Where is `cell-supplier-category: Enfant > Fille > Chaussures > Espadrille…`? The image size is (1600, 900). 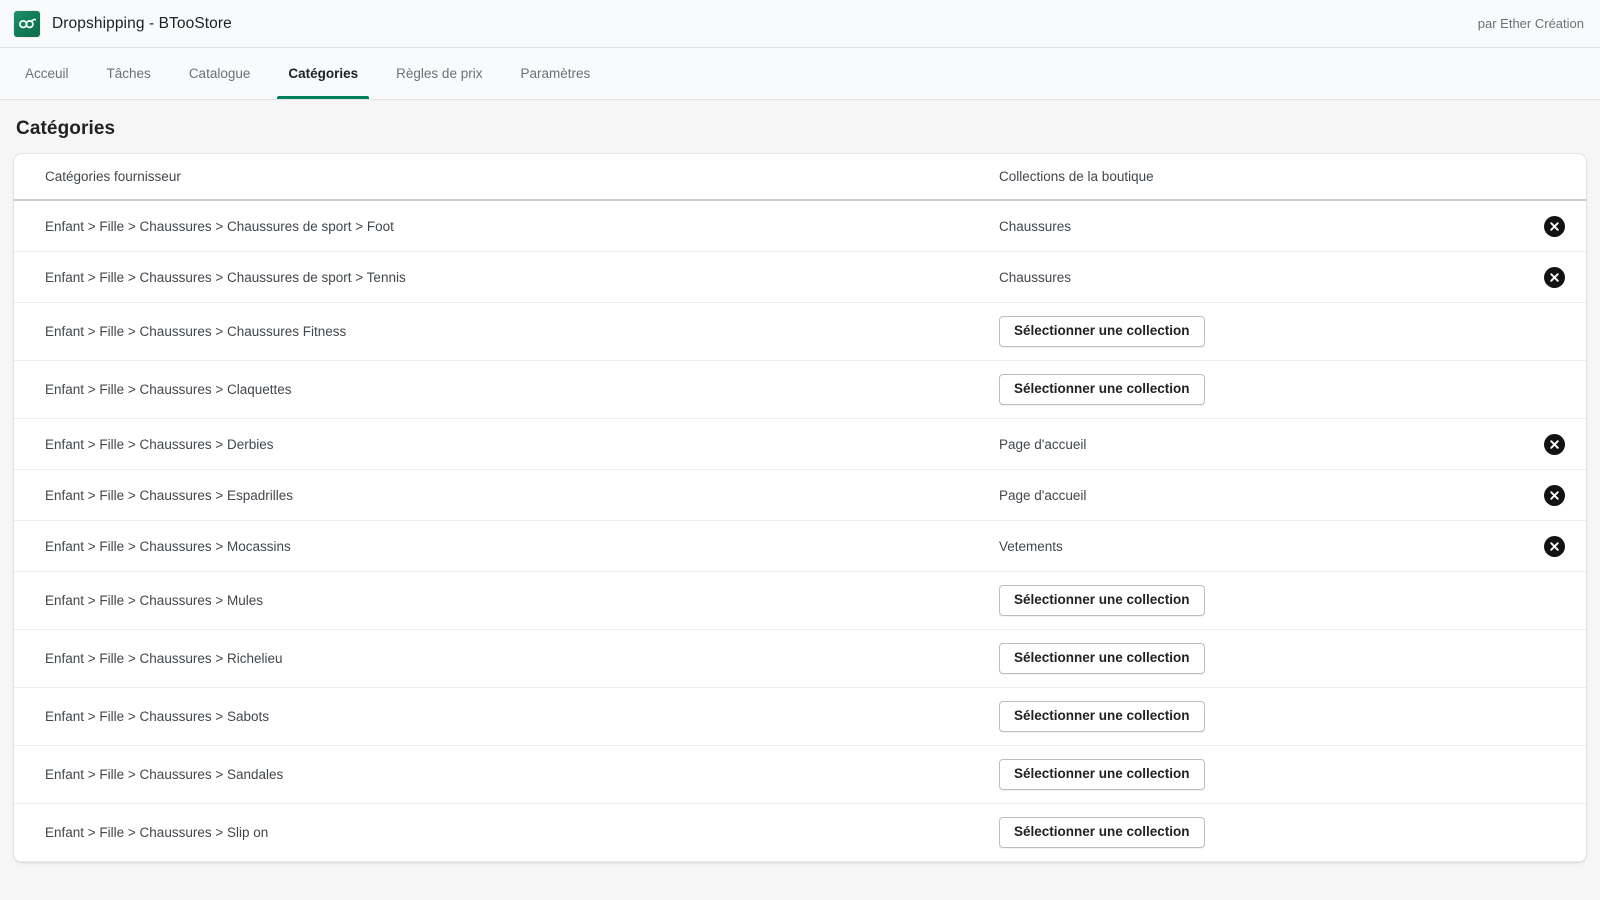 cell-supplier-category: Enfant > Fille > Chaussures > Espadrille… is located at coordinates (169, 495).